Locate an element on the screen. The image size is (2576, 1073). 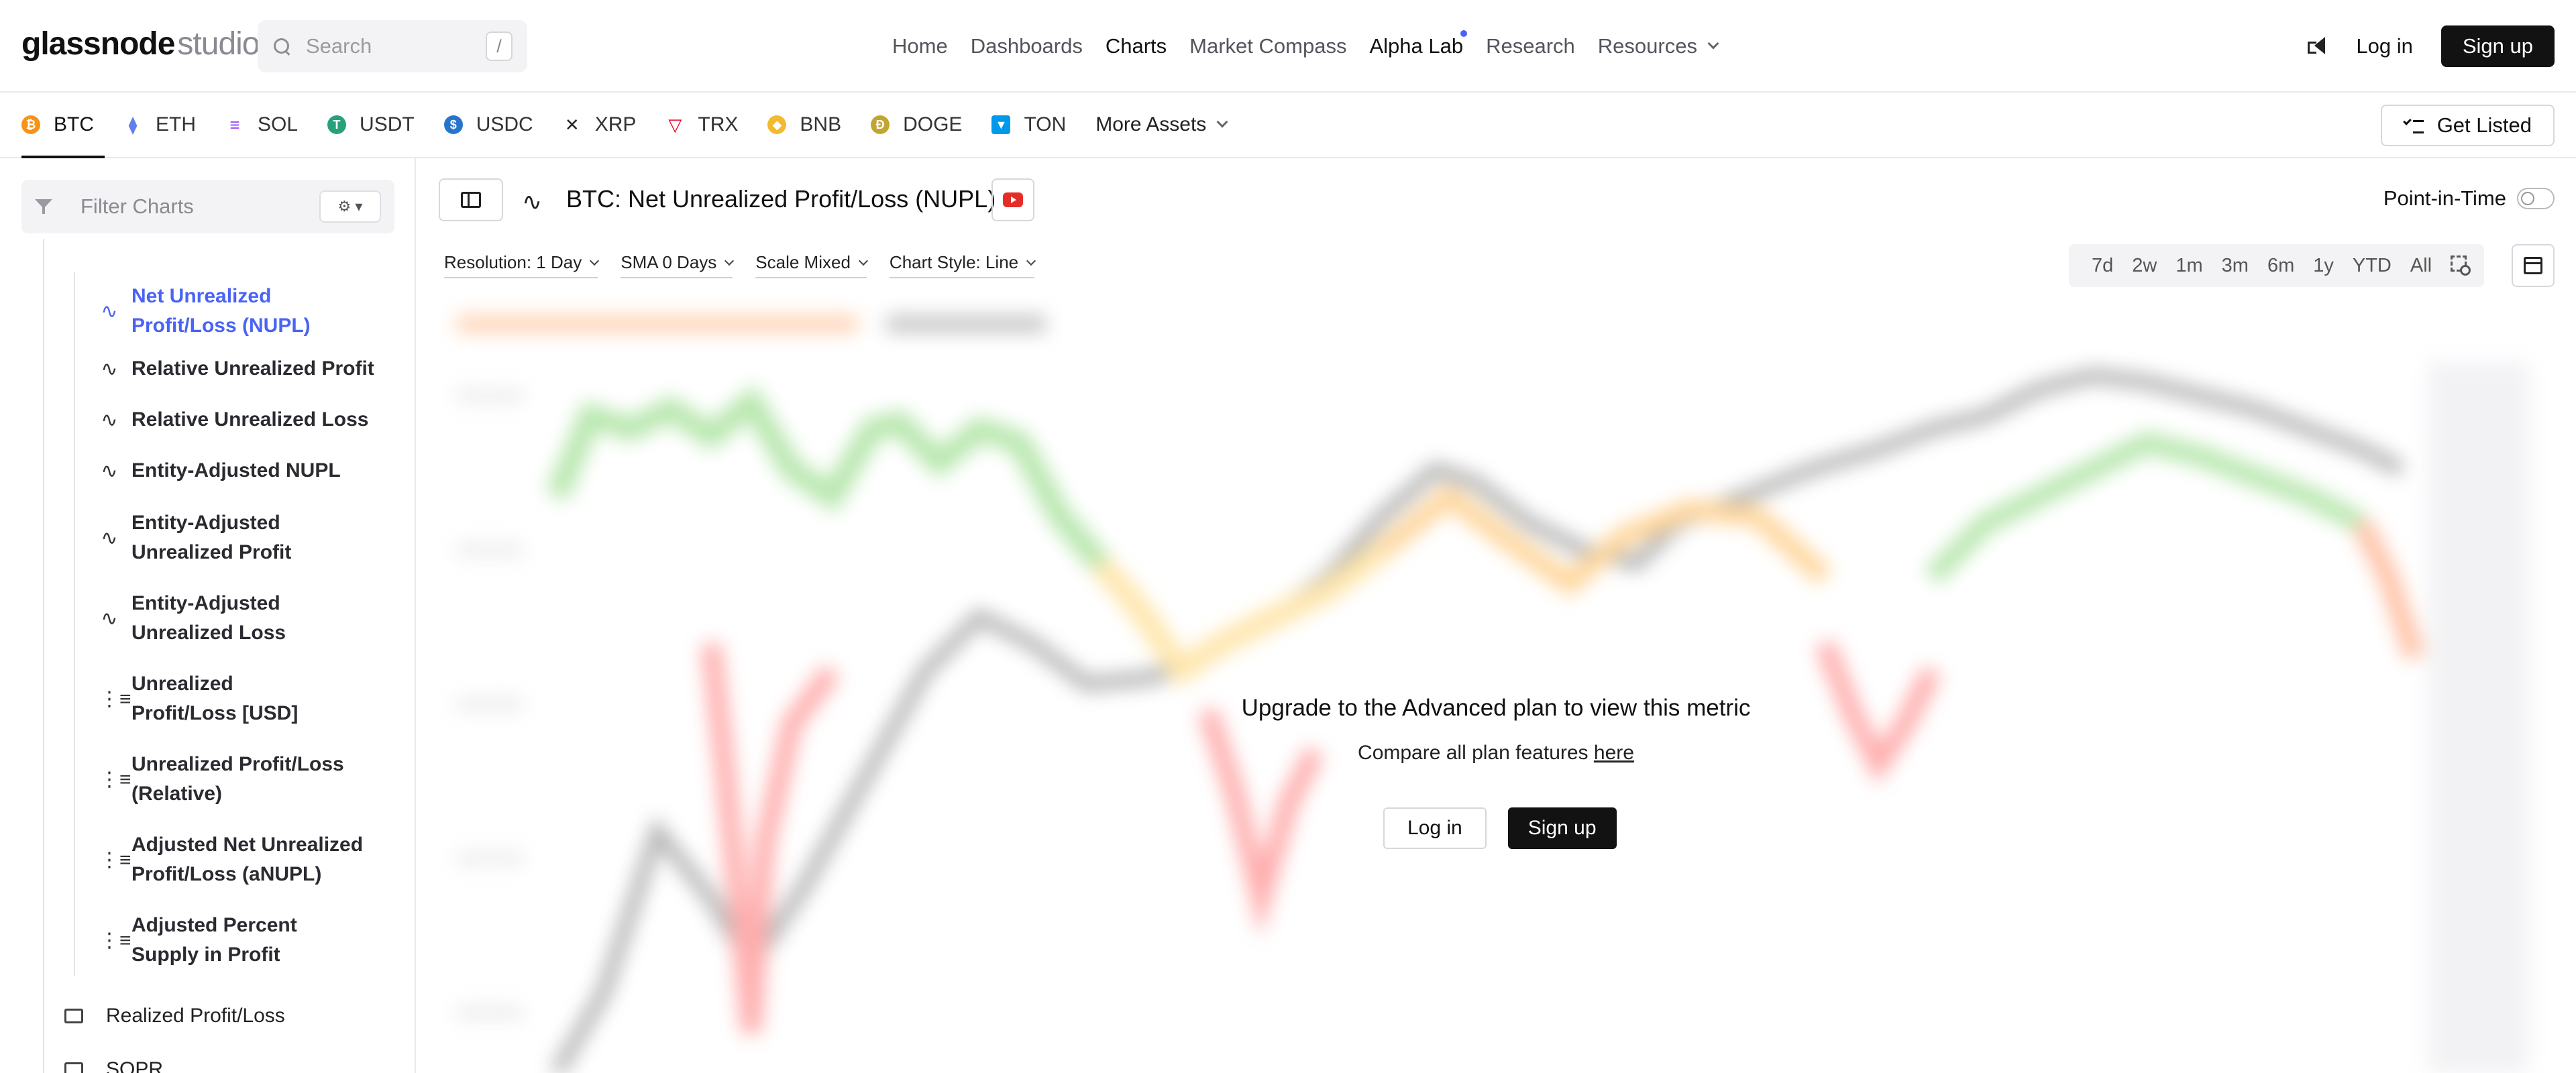
date-picker-button is located at coordinates (2533, 265).